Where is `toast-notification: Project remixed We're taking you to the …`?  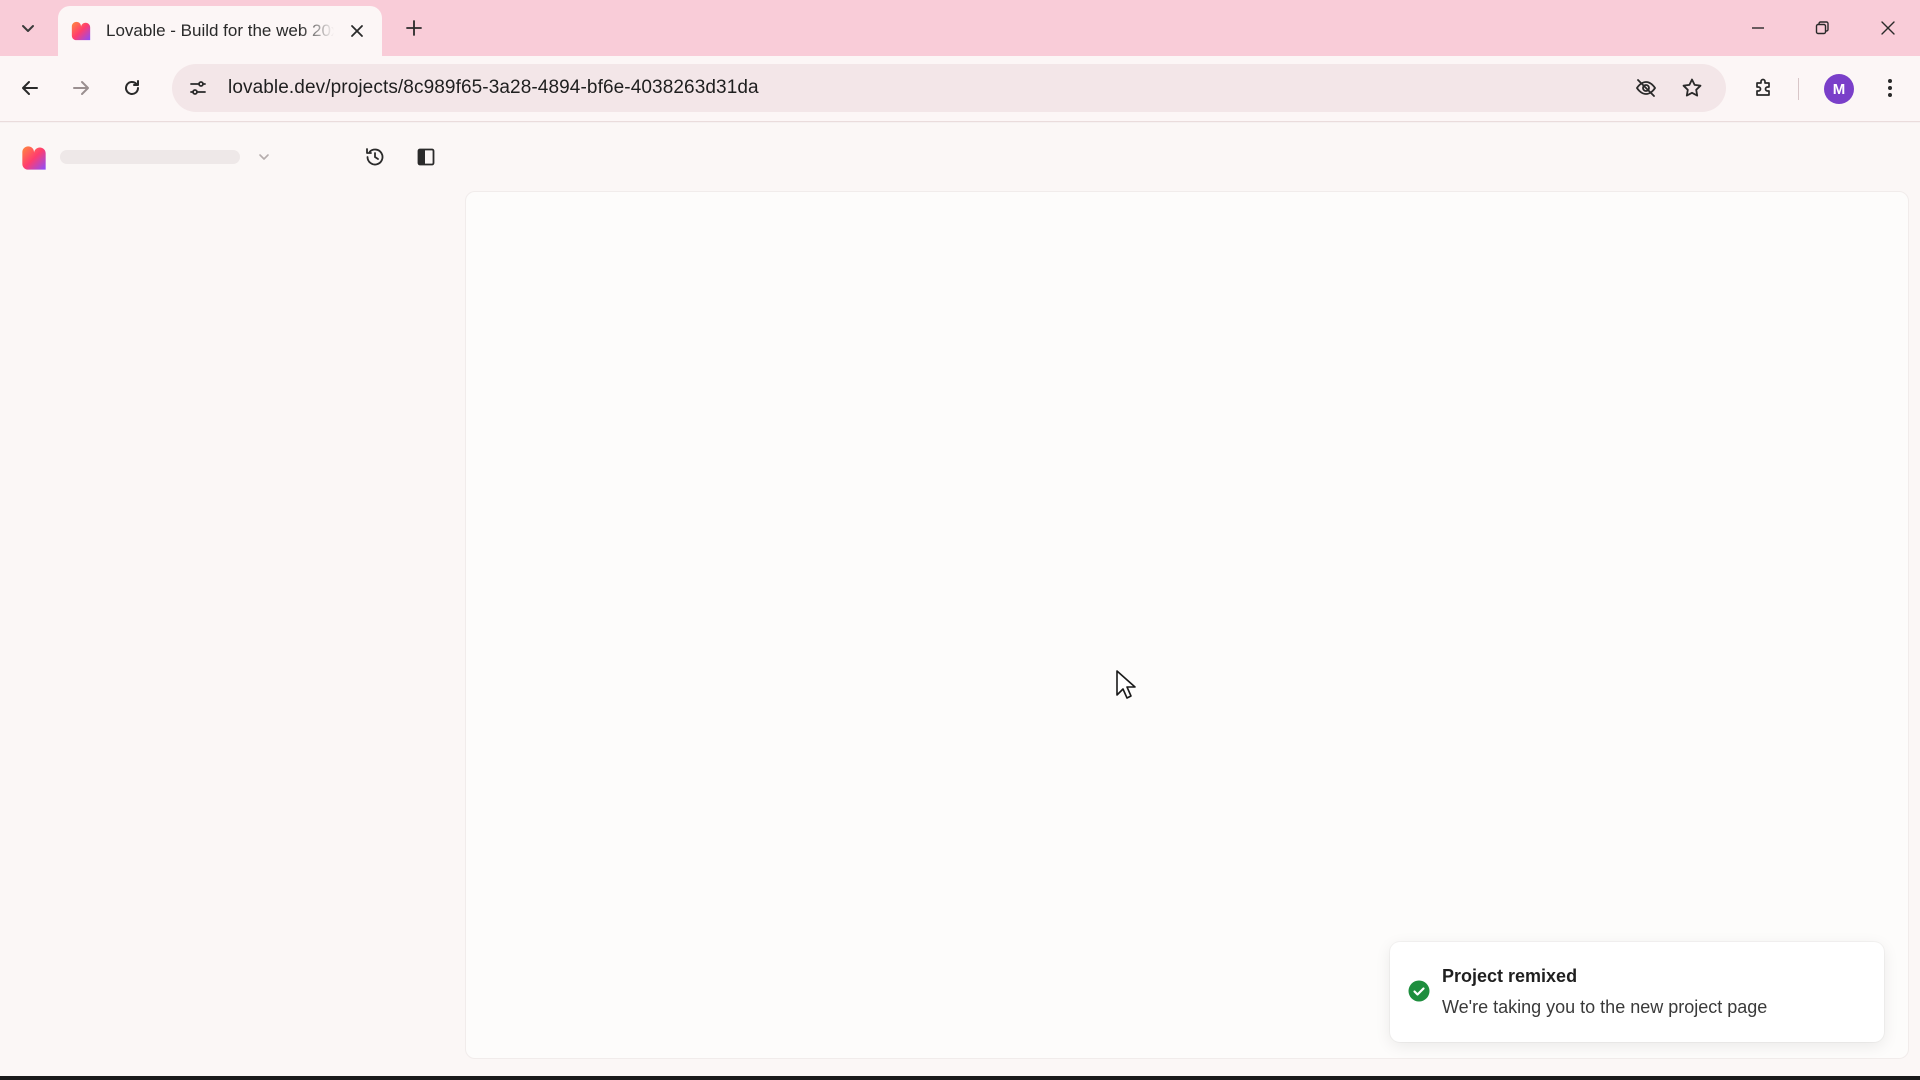 toast-notification: Project remixed We're taking you to the … is located at coordinates (1637, 992).